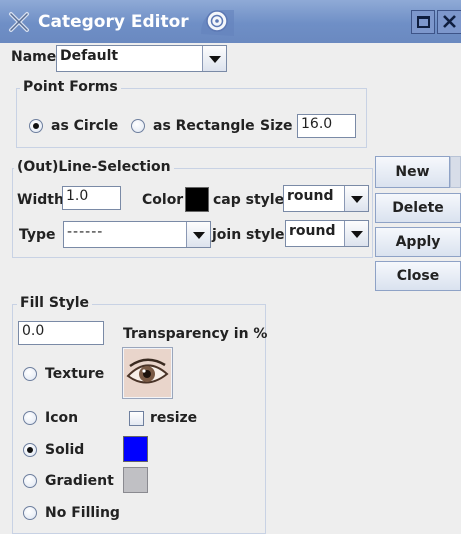  I want to click on title-bar: Category Editor, so click(230, 21).